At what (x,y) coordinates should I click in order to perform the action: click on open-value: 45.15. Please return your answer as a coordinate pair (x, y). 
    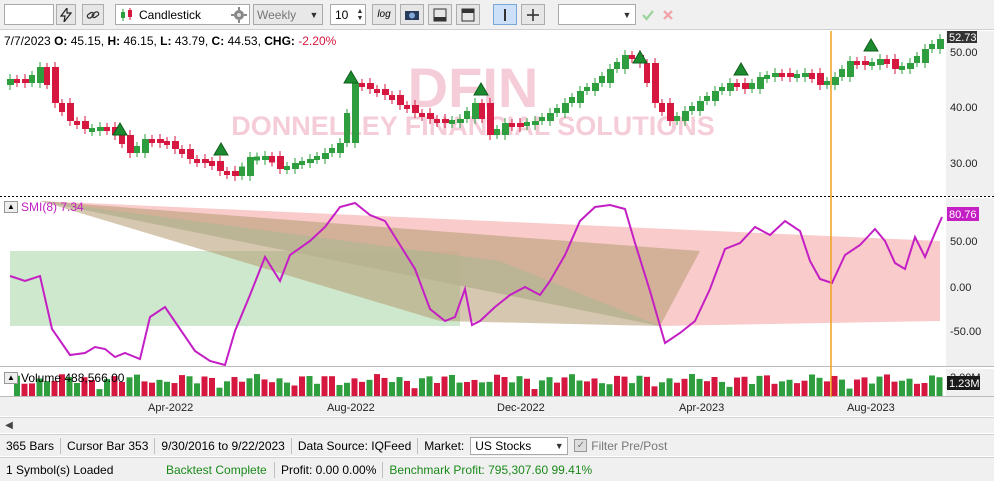
    Looking at the image, I should click on (85, 41).